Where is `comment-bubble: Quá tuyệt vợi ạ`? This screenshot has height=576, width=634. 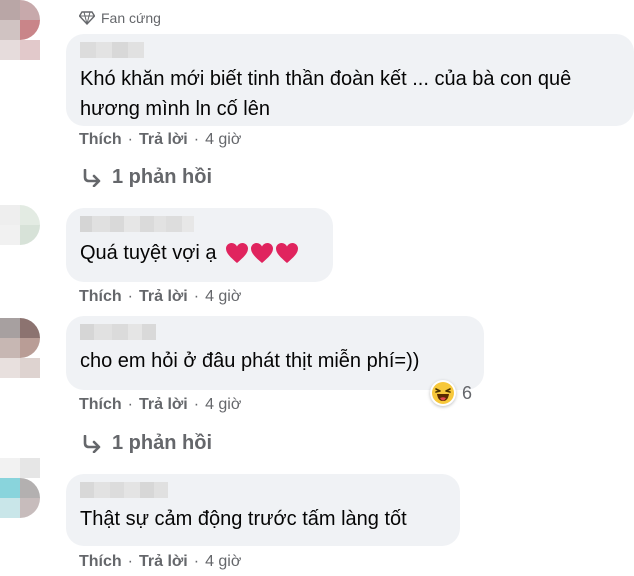
comment-bubble: Quá tuyệt vợi ạ is located at coordinates (199, 245).